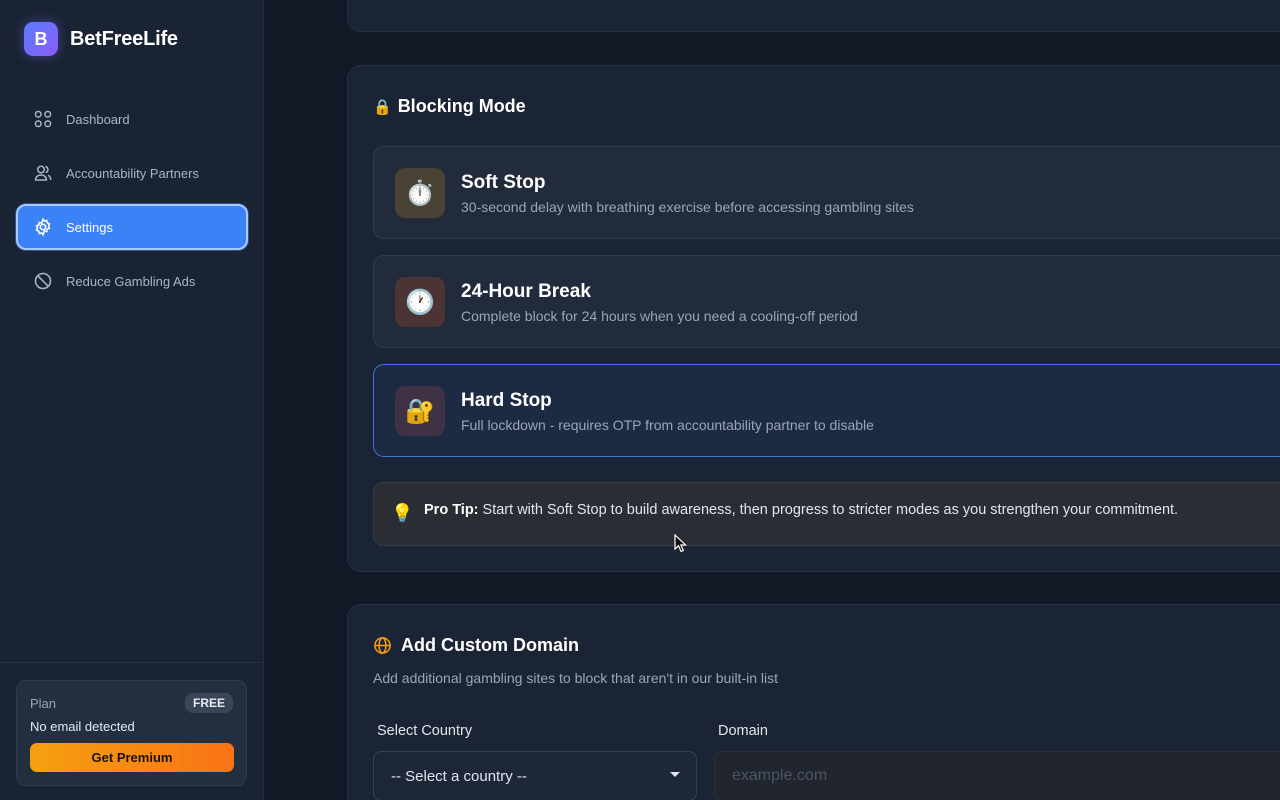  What do you see at coordinates (459, 776) in the screenshot?
I see `country-select-value: -- Select a country --` at bounding box center [459, 776].